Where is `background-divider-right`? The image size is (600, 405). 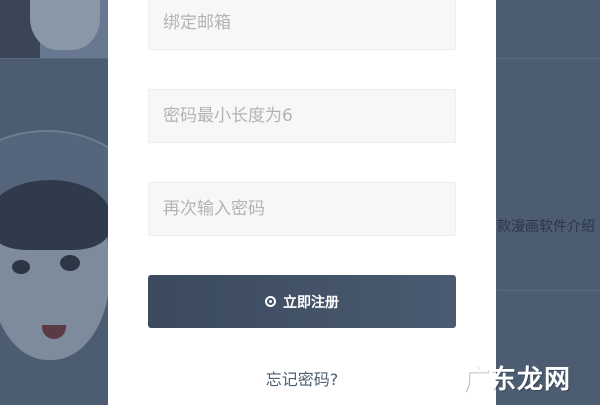 background-divider-right is located at coordinates (548, 290).